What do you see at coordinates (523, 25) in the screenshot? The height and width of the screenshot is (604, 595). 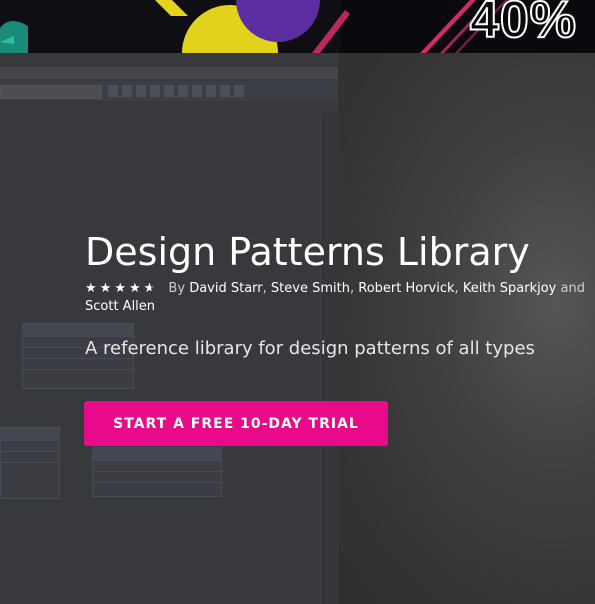 I see `promo-discount: 40%` at bounding box center [523, 25].